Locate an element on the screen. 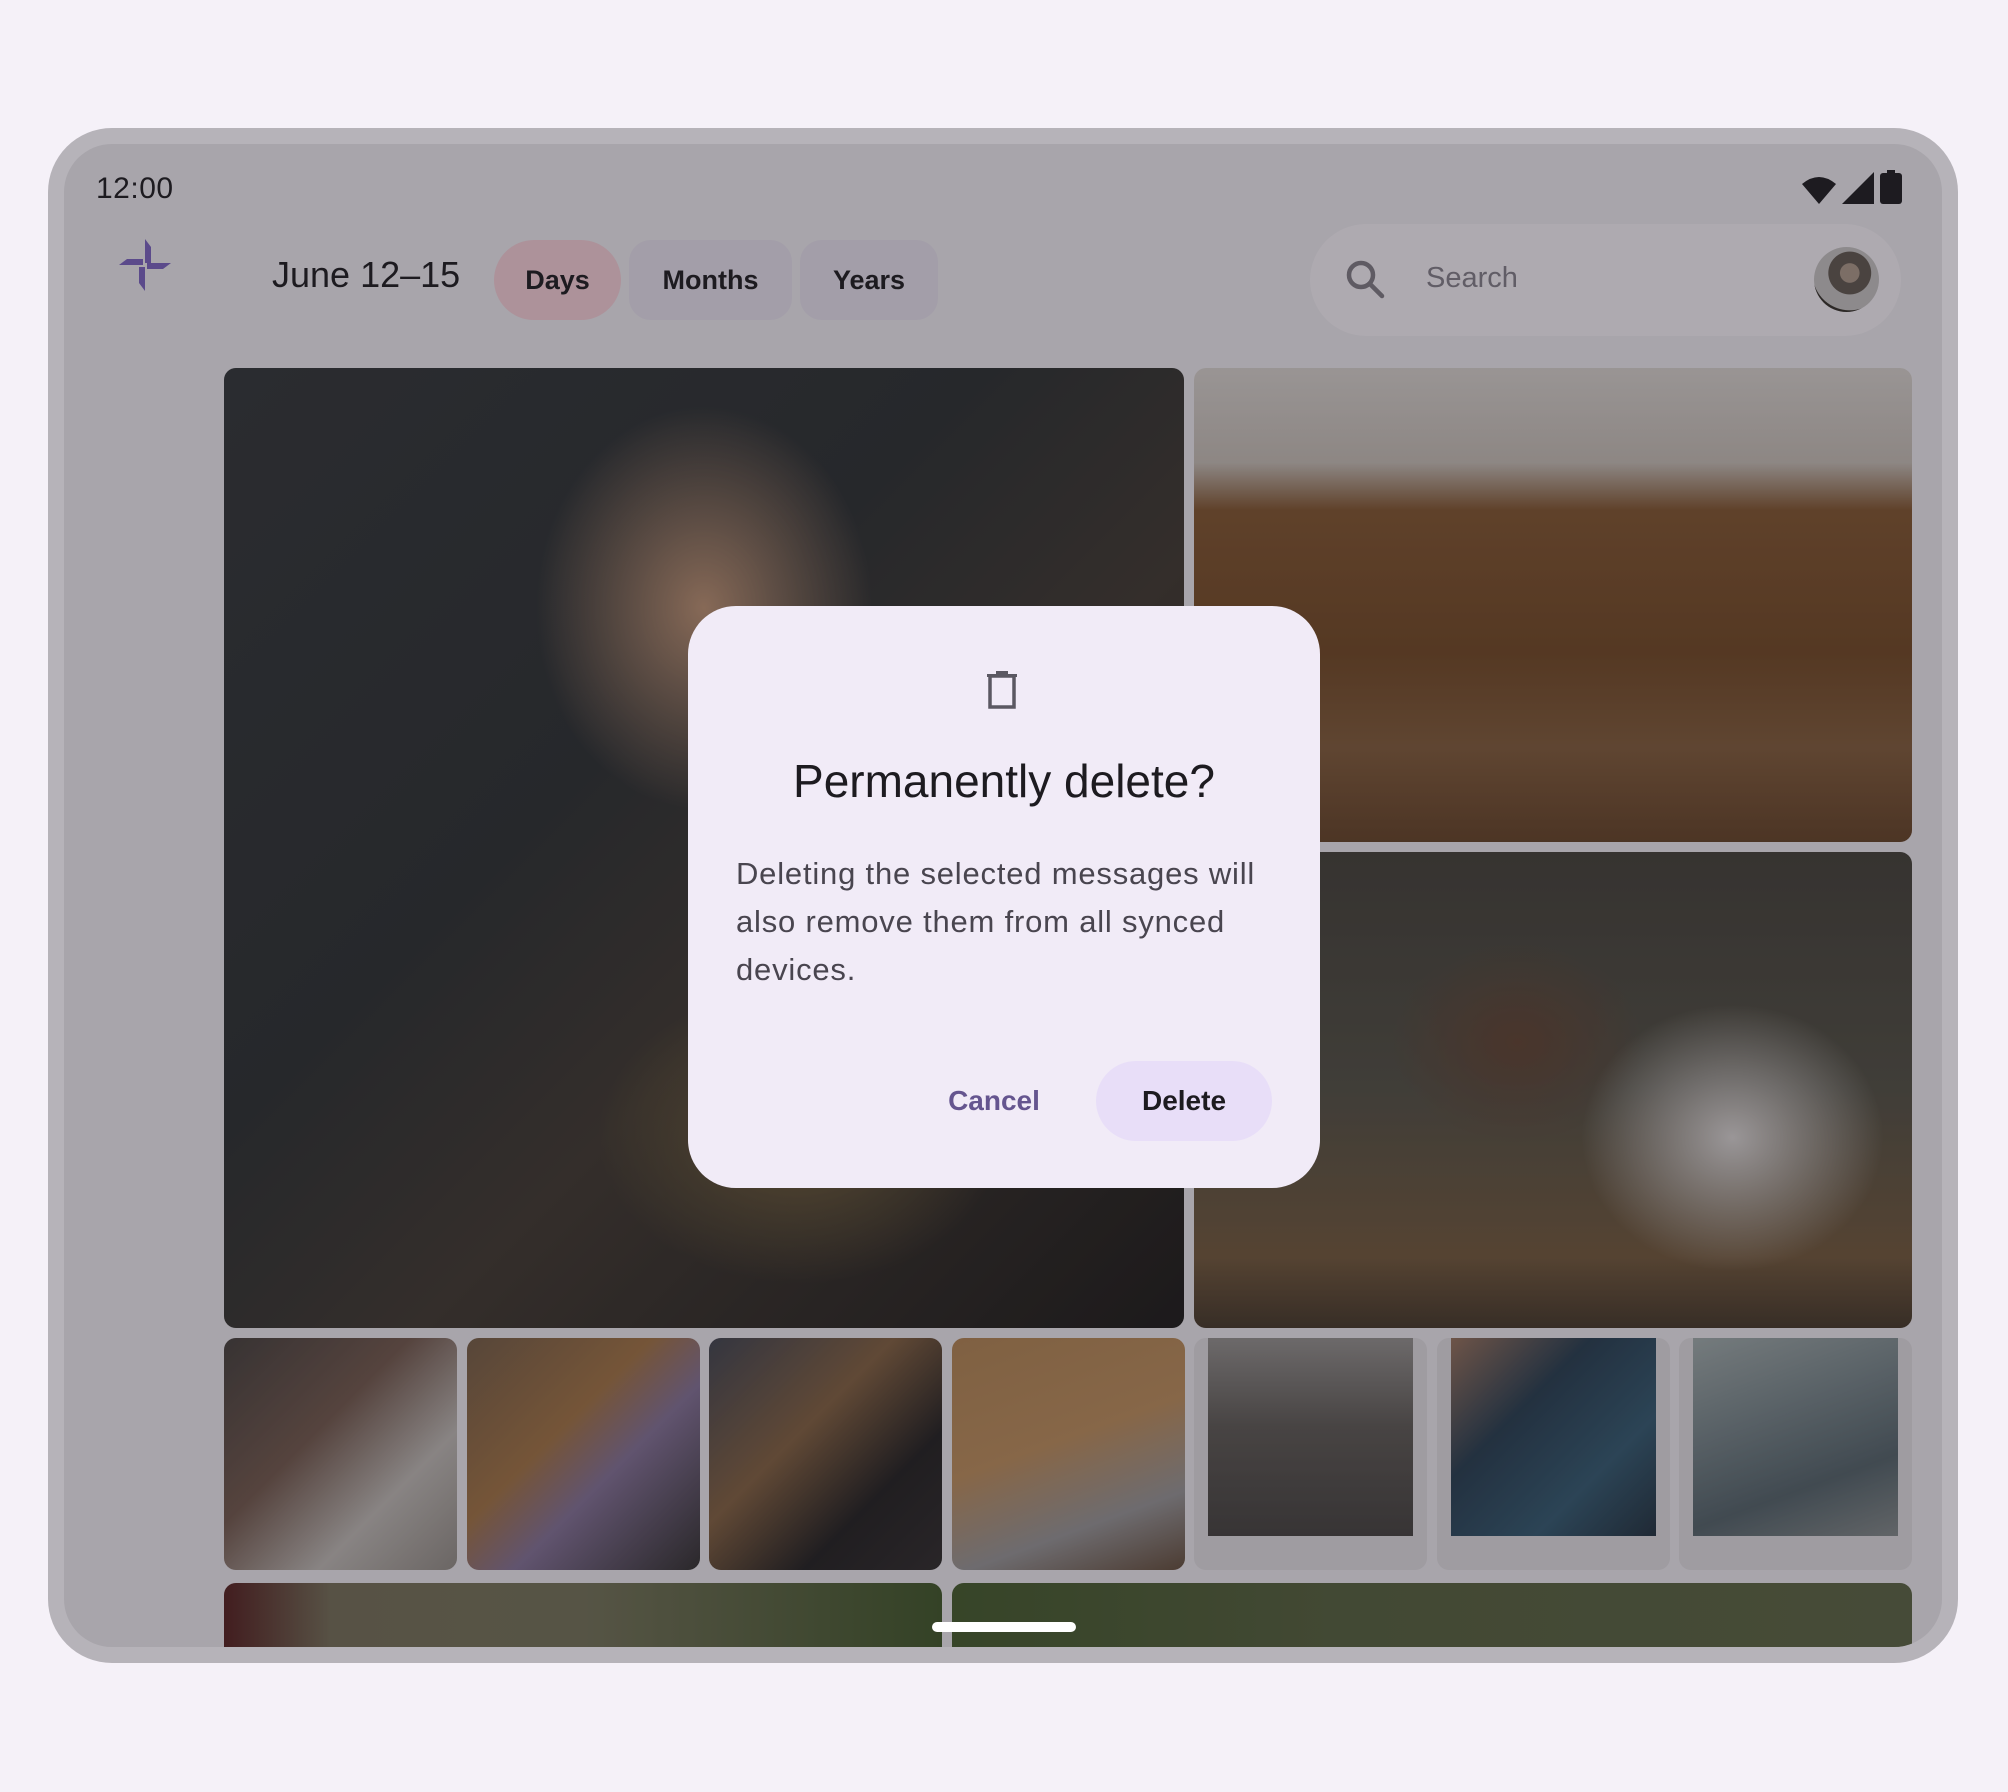  search-input: Search is located at coordinates (1472, 278).